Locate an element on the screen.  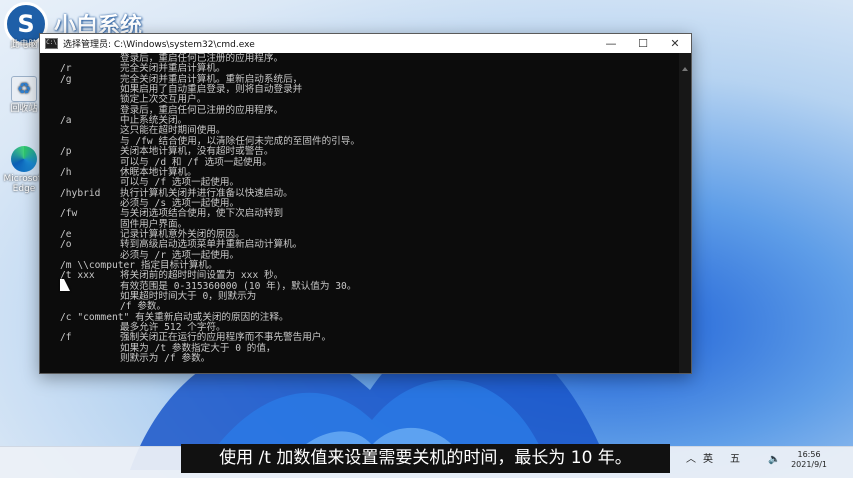
cmd-app-icon: C:\ is located at coordinates (51, 43).